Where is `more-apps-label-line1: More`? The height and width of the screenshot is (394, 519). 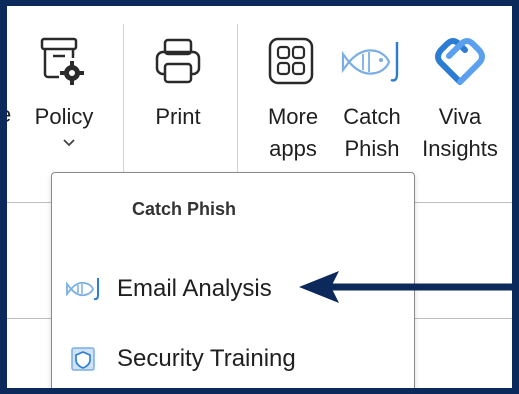
more-apps-label-line1: More is located at coordinates (293, 116).